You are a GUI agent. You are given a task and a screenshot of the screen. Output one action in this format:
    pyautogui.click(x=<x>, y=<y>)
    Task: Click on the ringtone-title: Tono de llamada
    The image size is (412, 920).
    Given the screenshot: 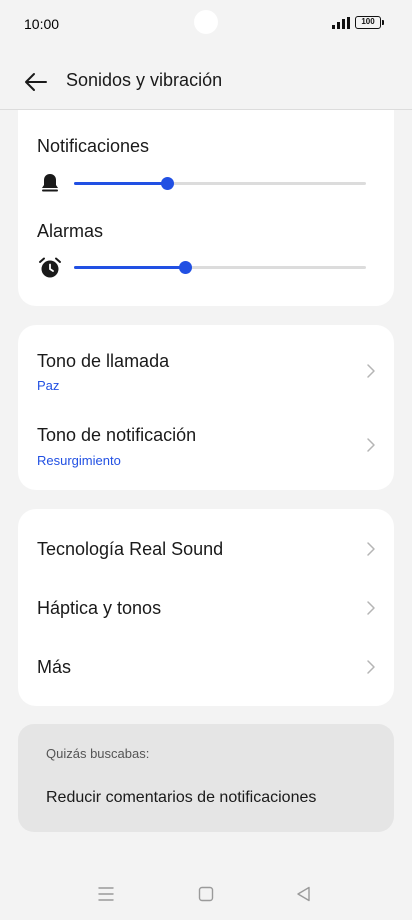 What is the action you would take?
    pyautogui.click(x=103, y=361)
    